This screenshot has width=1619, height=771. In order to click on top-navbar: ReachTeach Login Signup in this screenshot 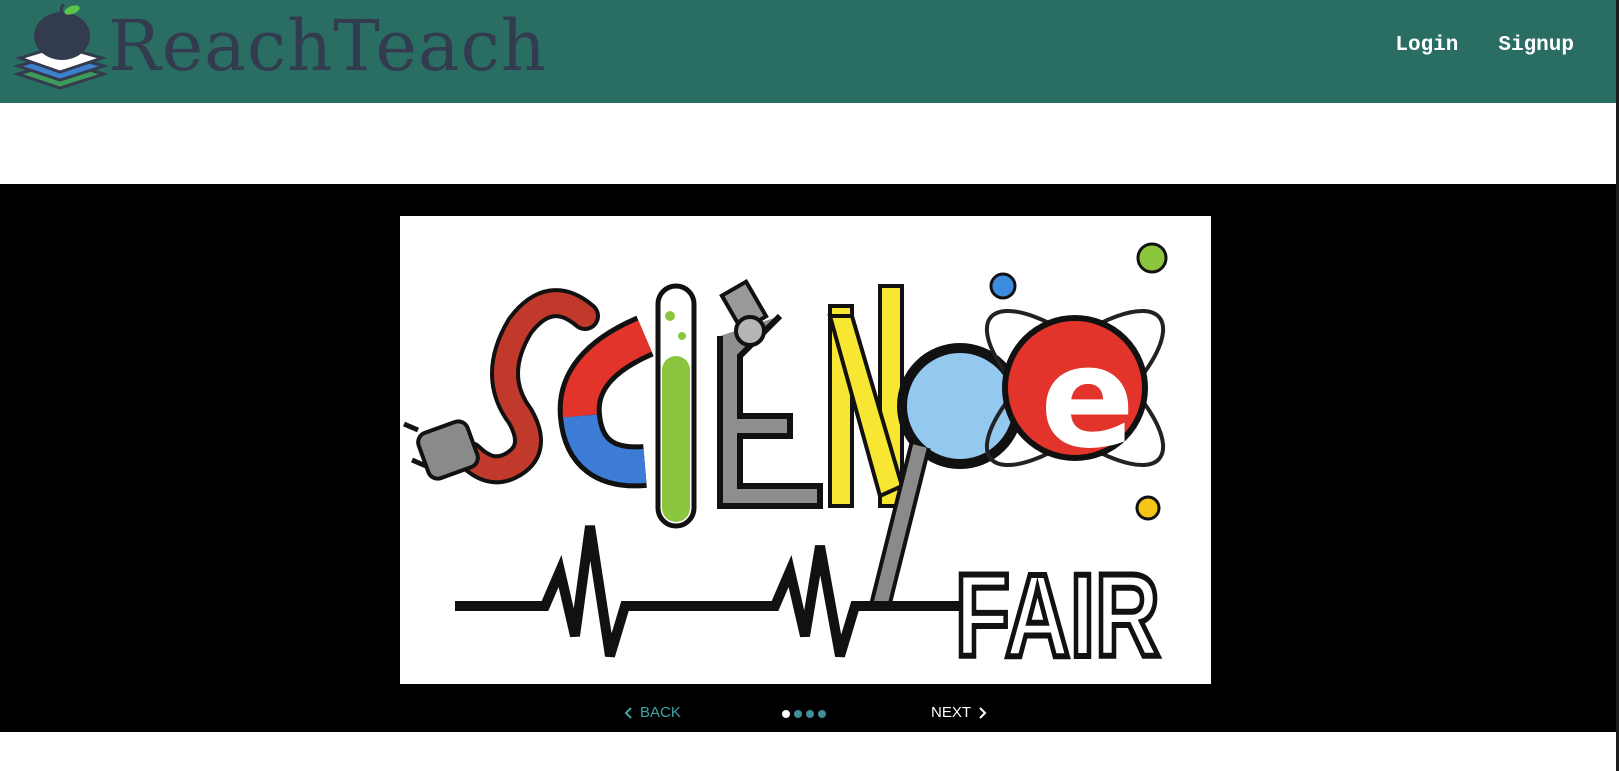, I will do `click(808, 51)`.